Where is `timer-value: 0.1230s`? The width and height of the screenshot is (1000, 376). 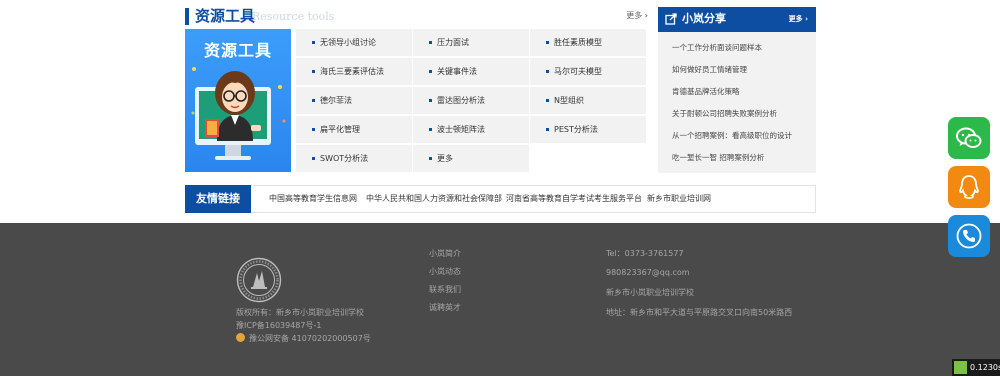
timer-value: 0.1230s is located at coordinates (985, 367).